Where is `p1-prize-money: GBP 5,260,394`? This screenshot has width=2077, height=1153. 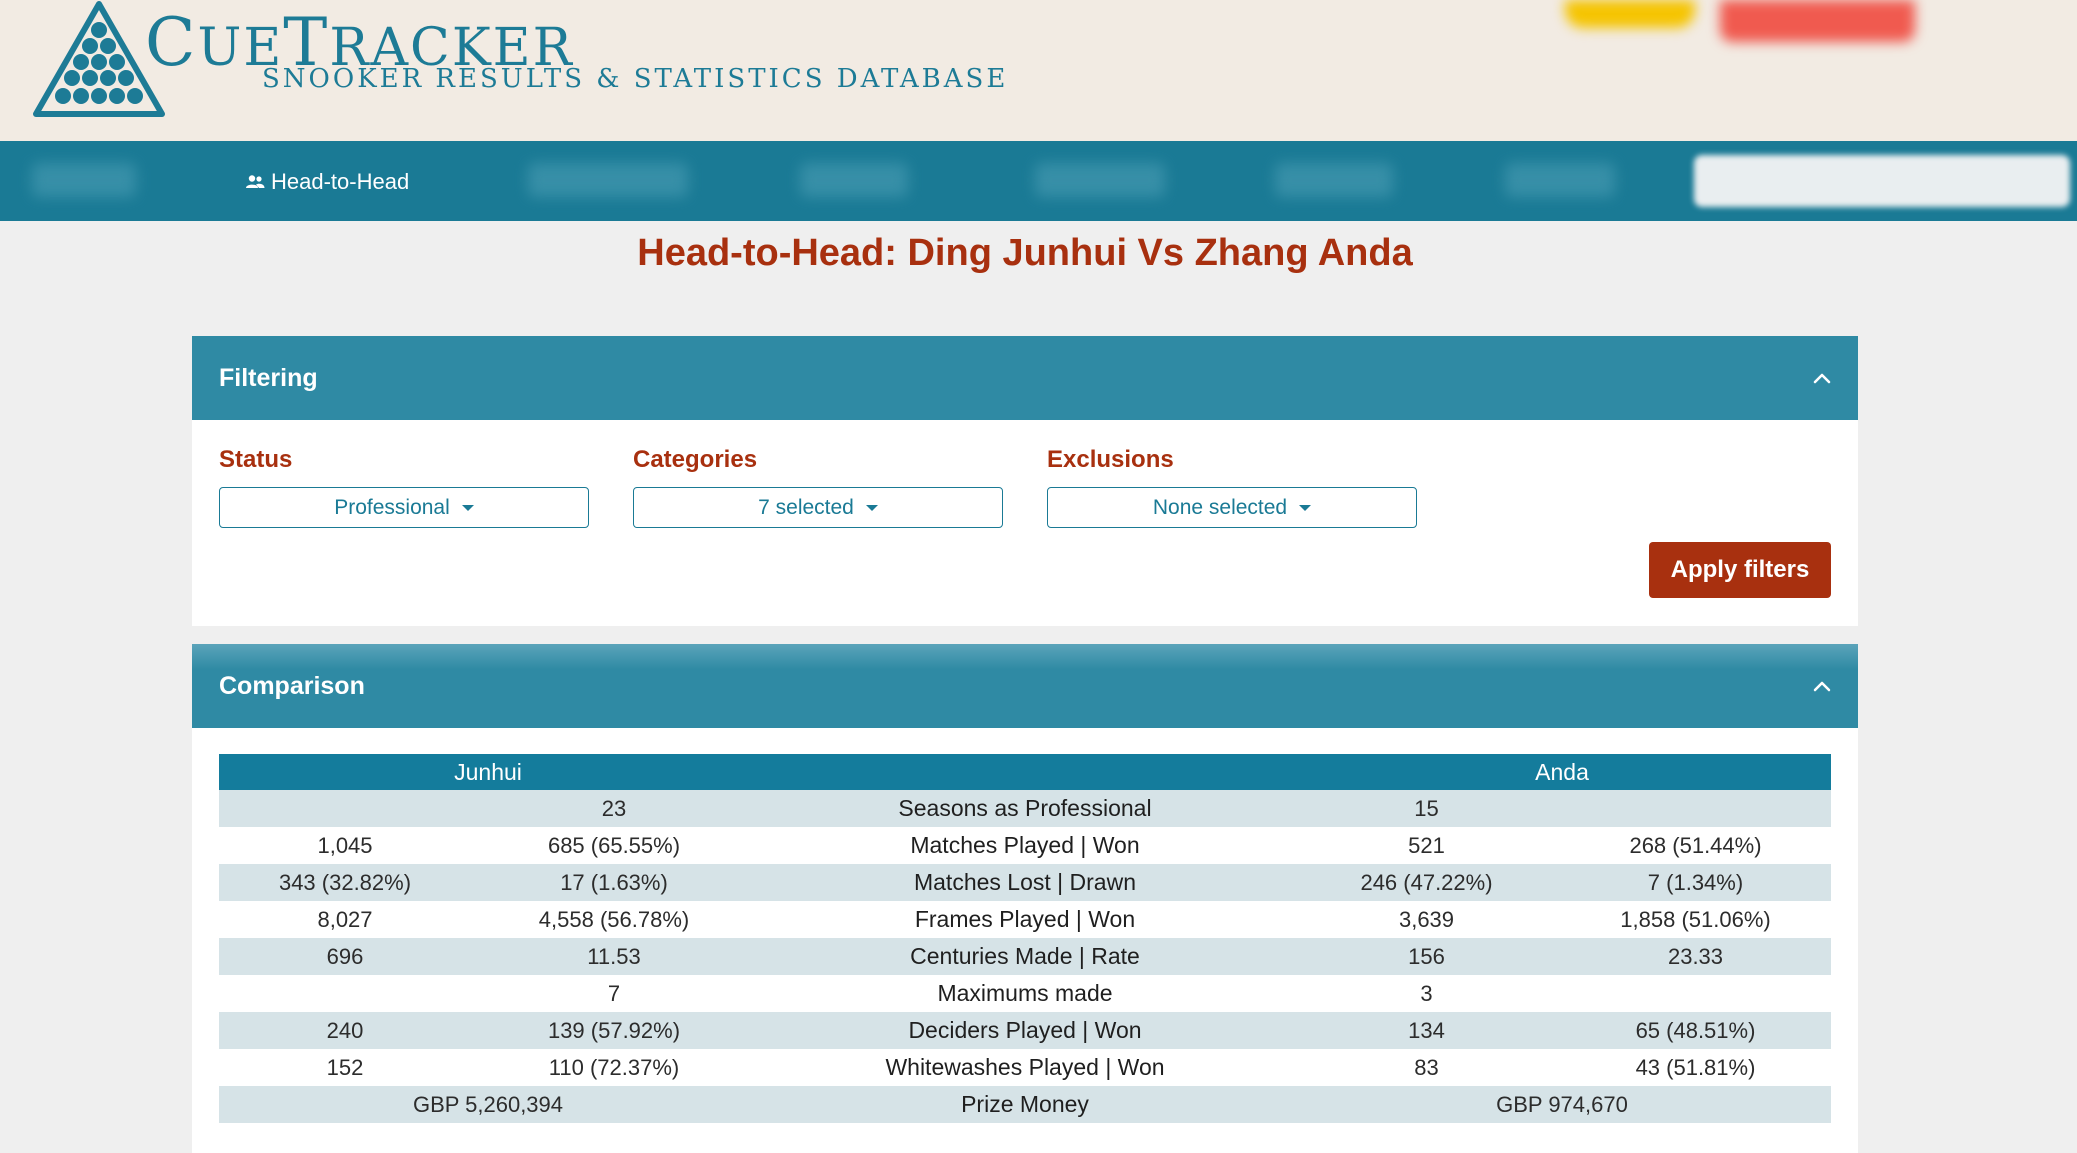
p1-prize-money: GBP 5,260,394 is located at coordinates (488, 1104).